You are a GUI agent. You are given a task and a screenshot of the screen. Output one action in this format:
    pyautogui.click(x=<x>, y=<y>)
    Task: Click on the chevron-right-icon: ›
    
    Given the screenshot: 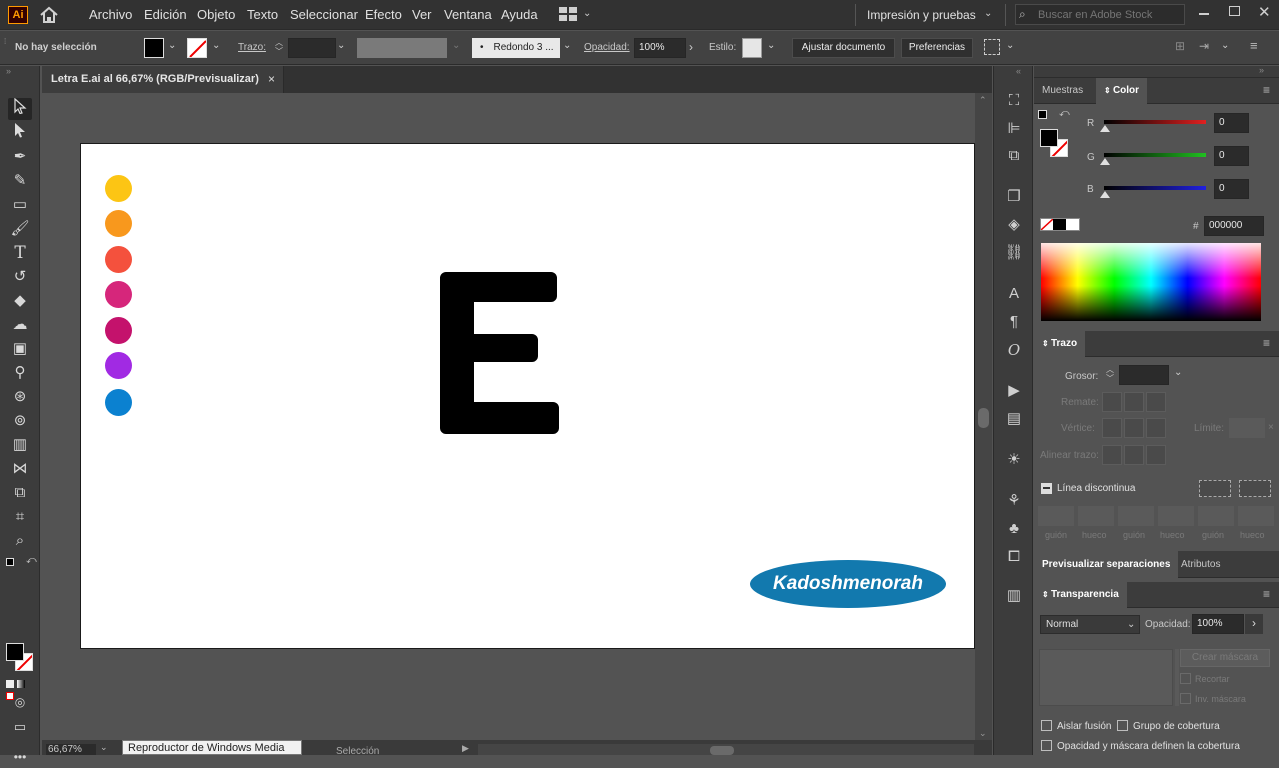 What is the action you would take?
    pyautogui.click(x=1254, y=624)
    